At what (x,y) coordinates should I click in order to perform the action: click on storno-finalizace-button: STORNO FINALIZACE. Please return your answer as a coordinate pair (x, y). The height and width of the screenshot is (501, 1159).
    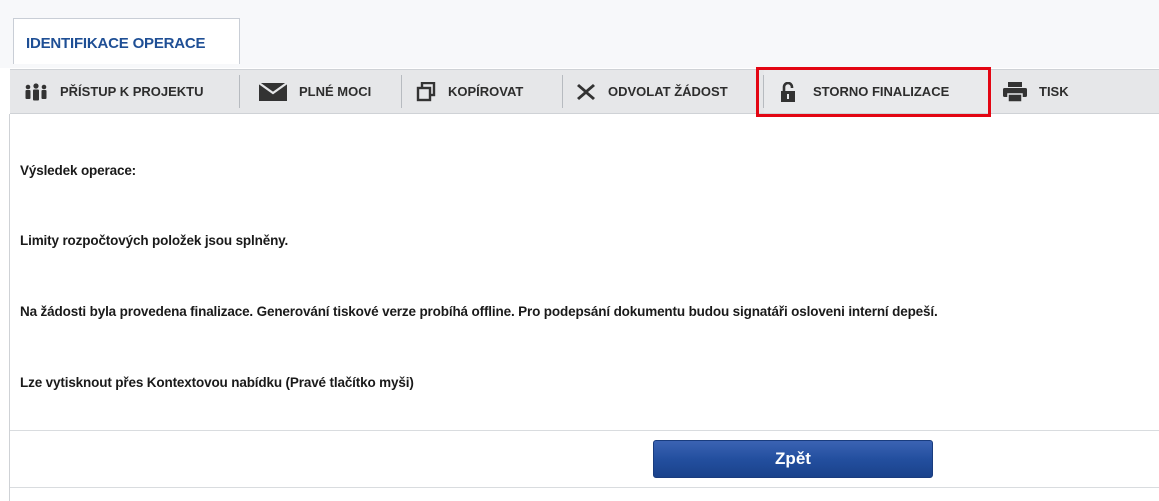
    Looking at the image, I should click on (878, 91).